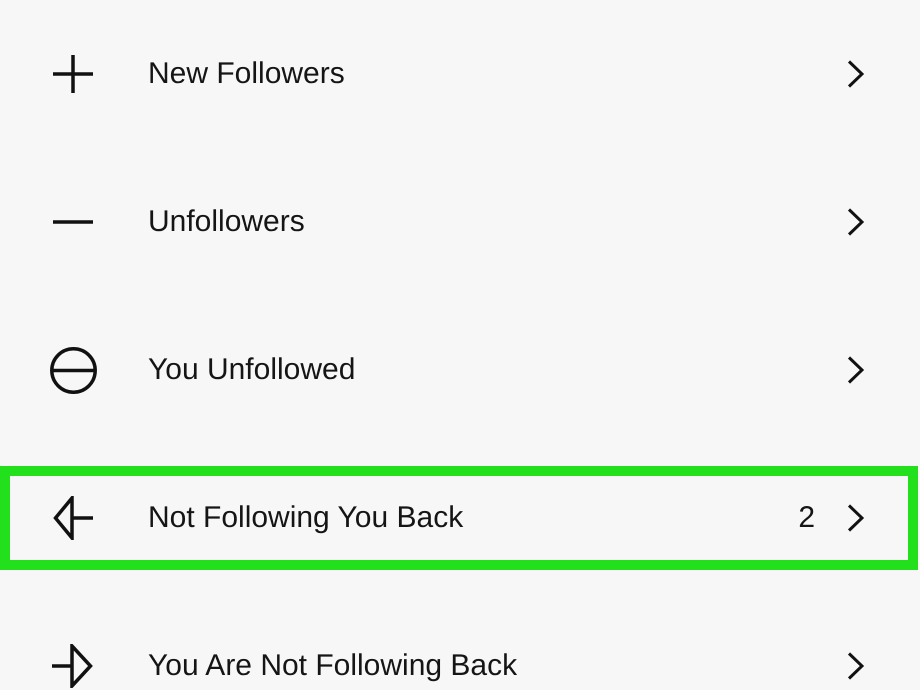 The width and height of the screenshot is (920, 690). What do you see at coordinates (333, 666) in the screenshot?
I see `item-label: You Are Not Following Back` at bounding box center [333, 666].